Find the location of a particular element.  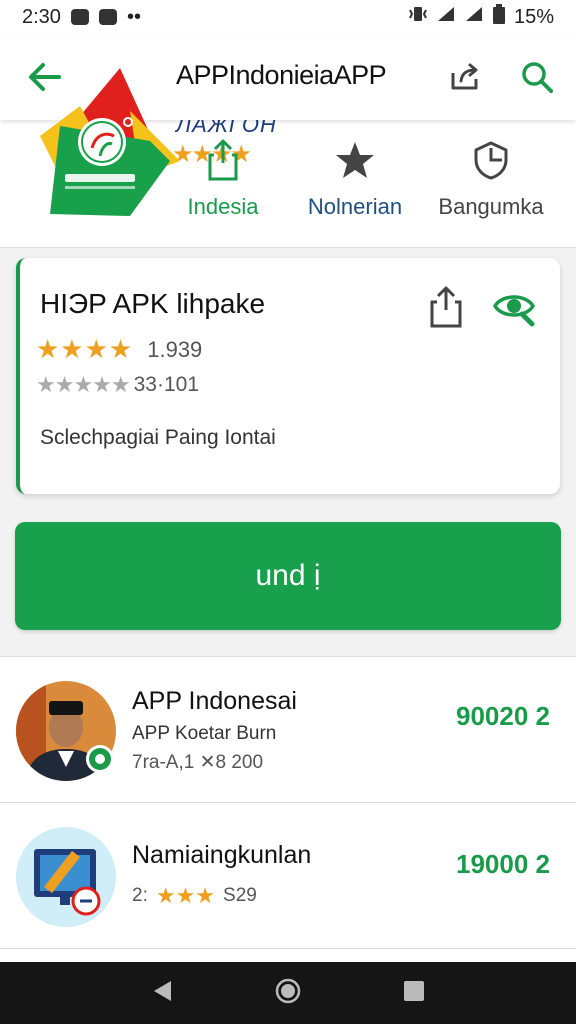

meta-suffix: S29 is located at coordinates (240, 895).